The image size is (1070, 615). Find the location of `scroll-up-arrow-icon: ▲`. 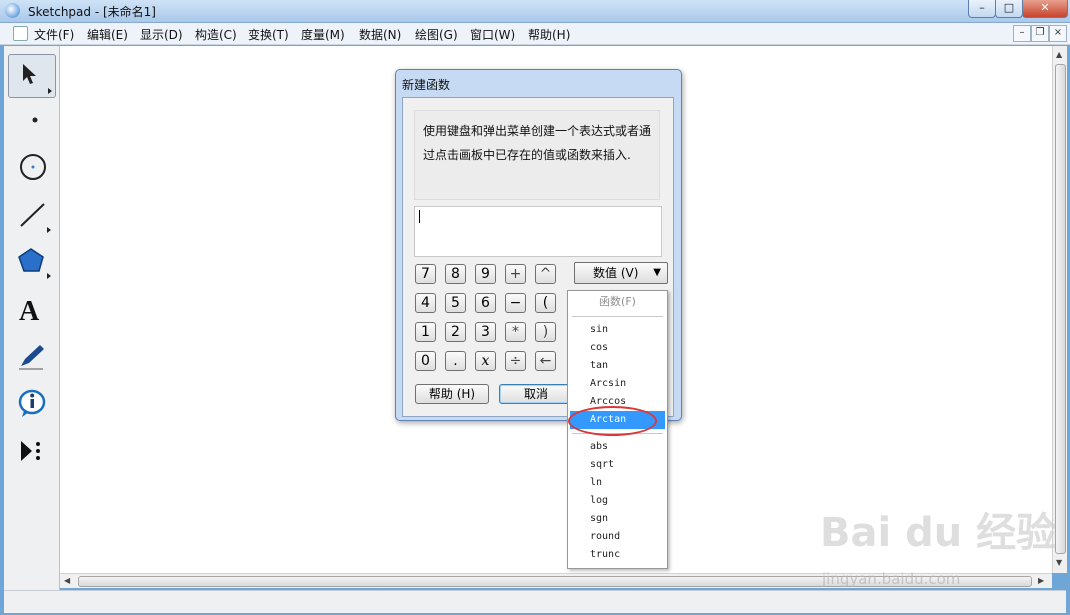

scroll-up-arrow-icon: ▲ is located at coordinates (1059, 54).